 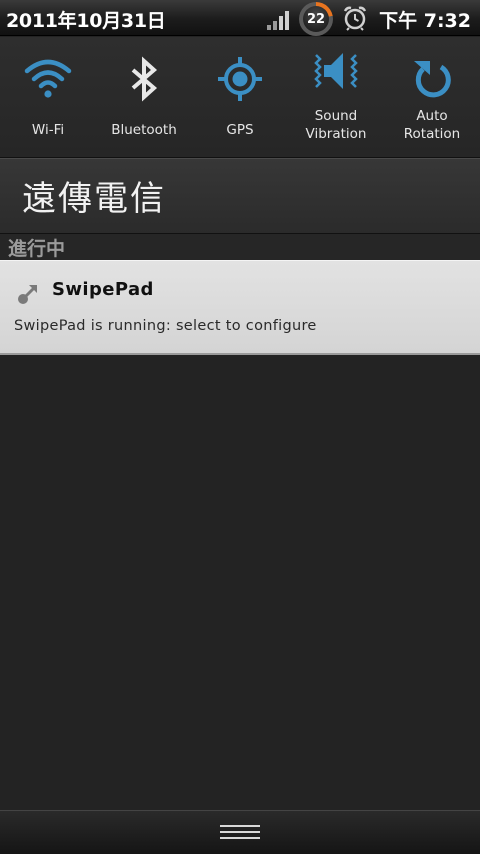 I want to click on carrier-bar: 遠傳電信, so click(x=240, y=196).